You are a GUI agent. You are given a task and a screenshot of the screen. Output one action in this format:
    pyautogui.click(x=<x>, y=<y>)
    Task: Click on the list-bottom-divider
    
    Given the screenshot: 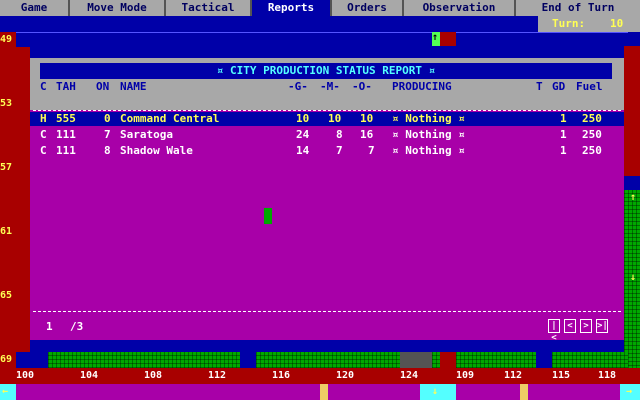 What is the action you would take?
    pyautogui.click(x=327, y=311)
    